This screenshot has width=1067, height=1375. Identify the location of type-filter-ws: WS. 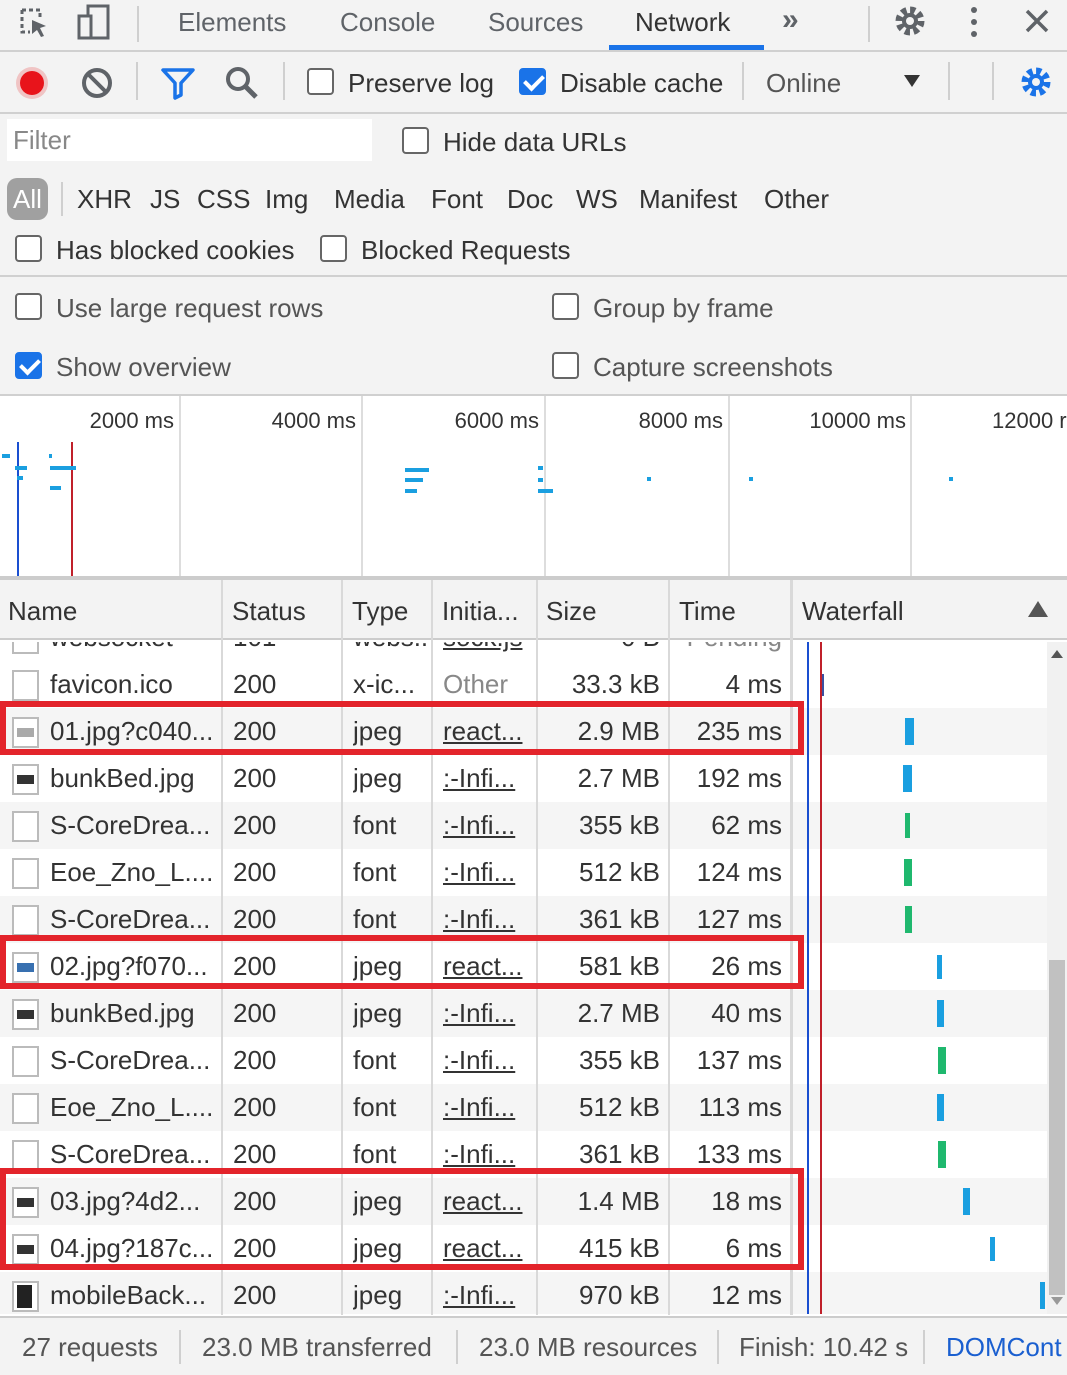
(597, 199).